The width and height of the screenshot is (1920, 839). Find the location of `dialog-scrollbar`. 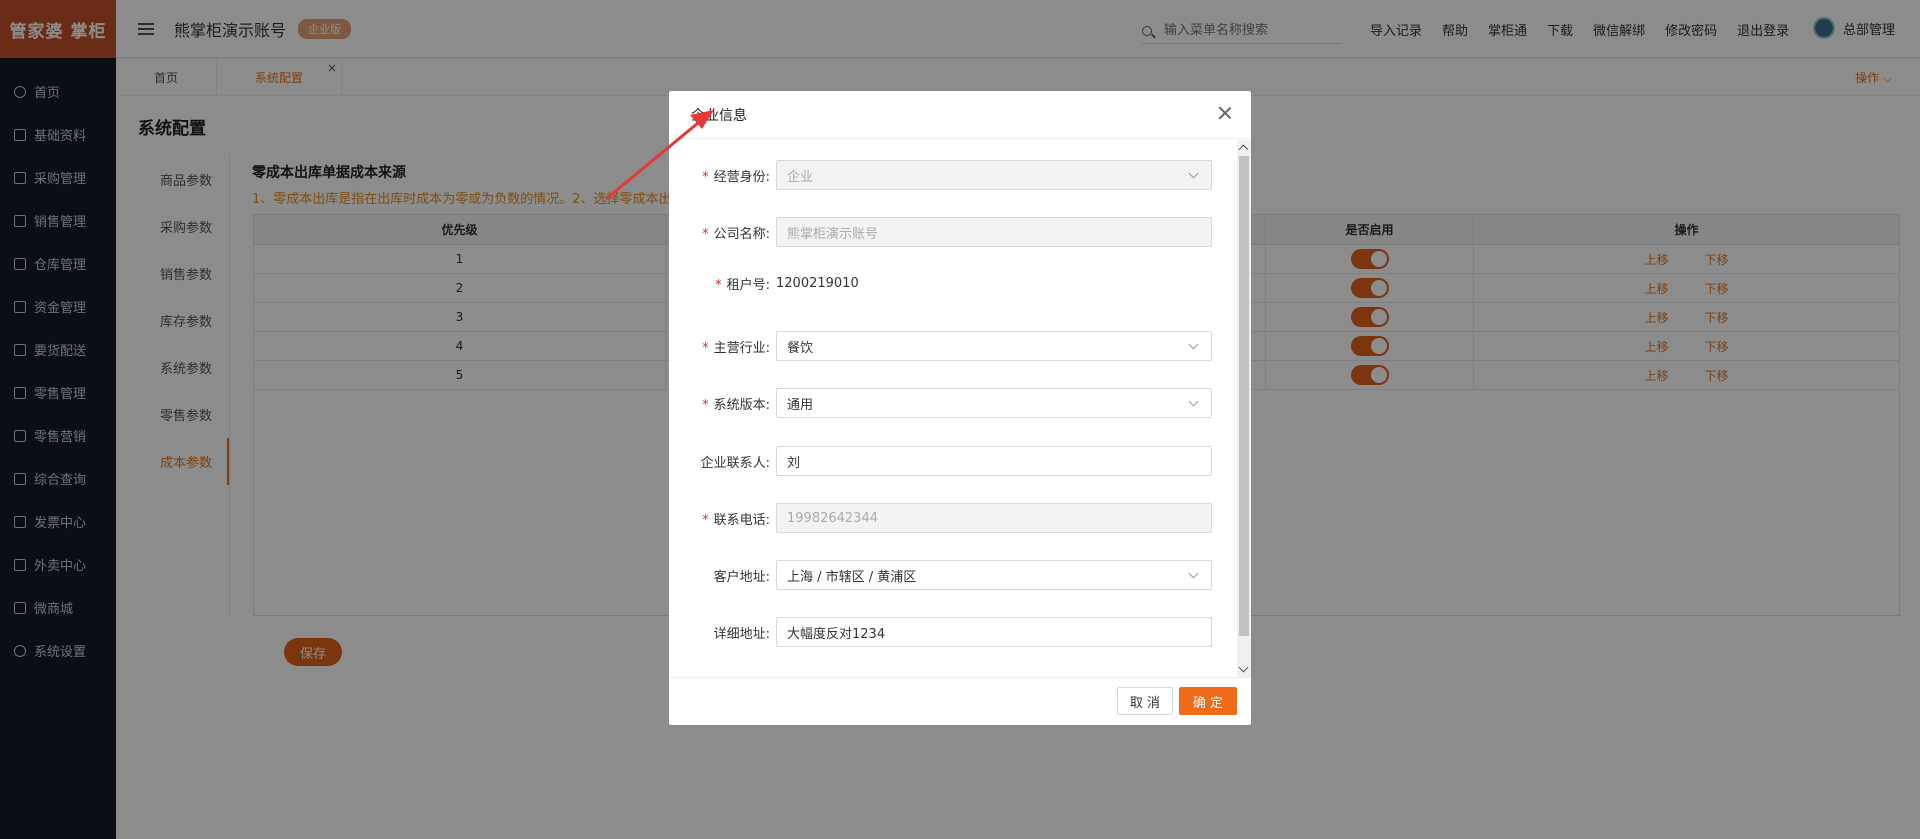

dialog-scrollbar is located at coordinates (1244, 408).